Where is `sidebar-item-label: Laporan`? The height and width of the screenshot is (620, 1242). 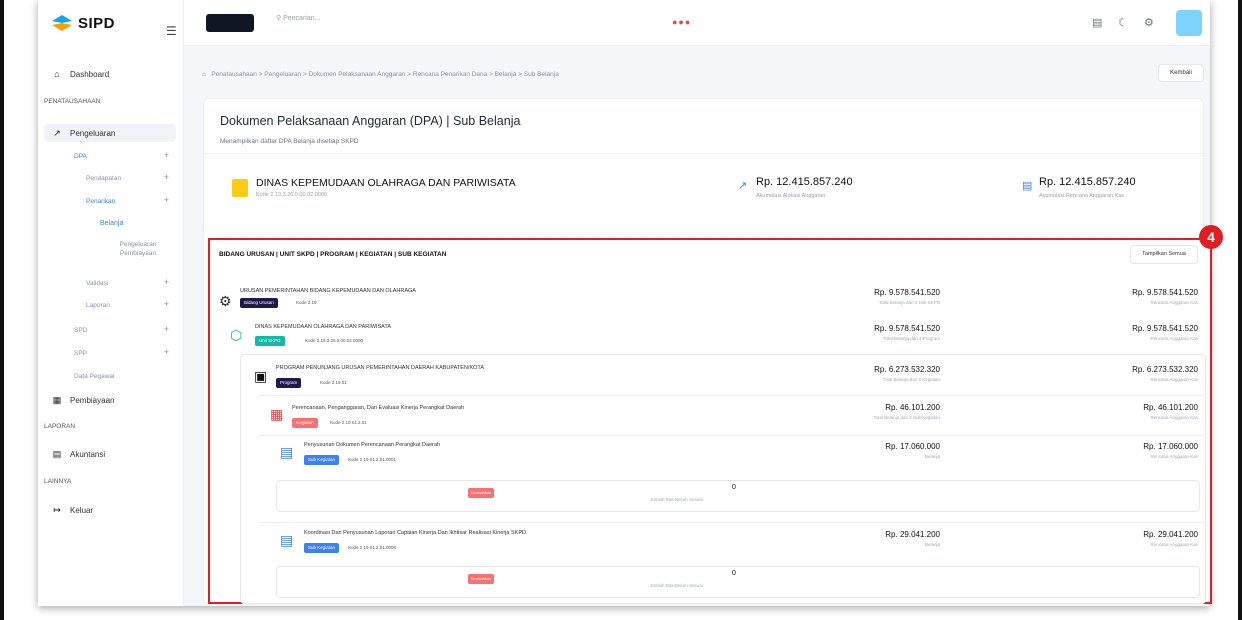 sidebar-item-label: Laporan is located at coordinates (98, 305).